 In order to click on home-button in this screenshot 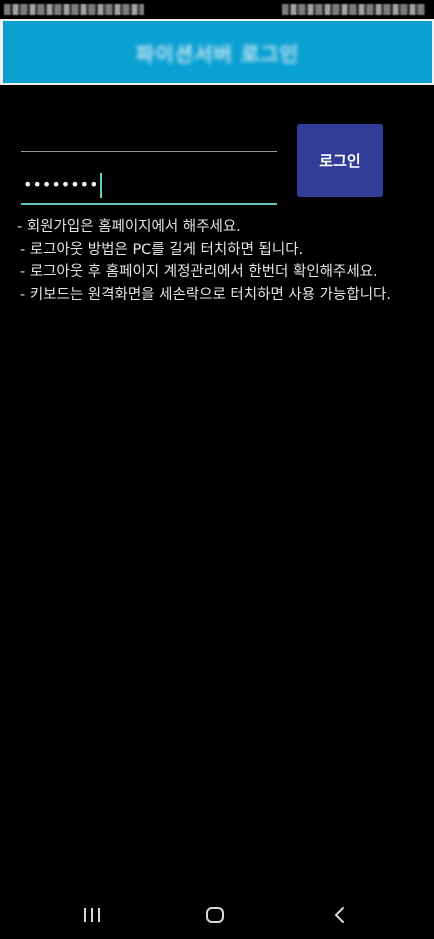, I will do `click(215, 915)`.